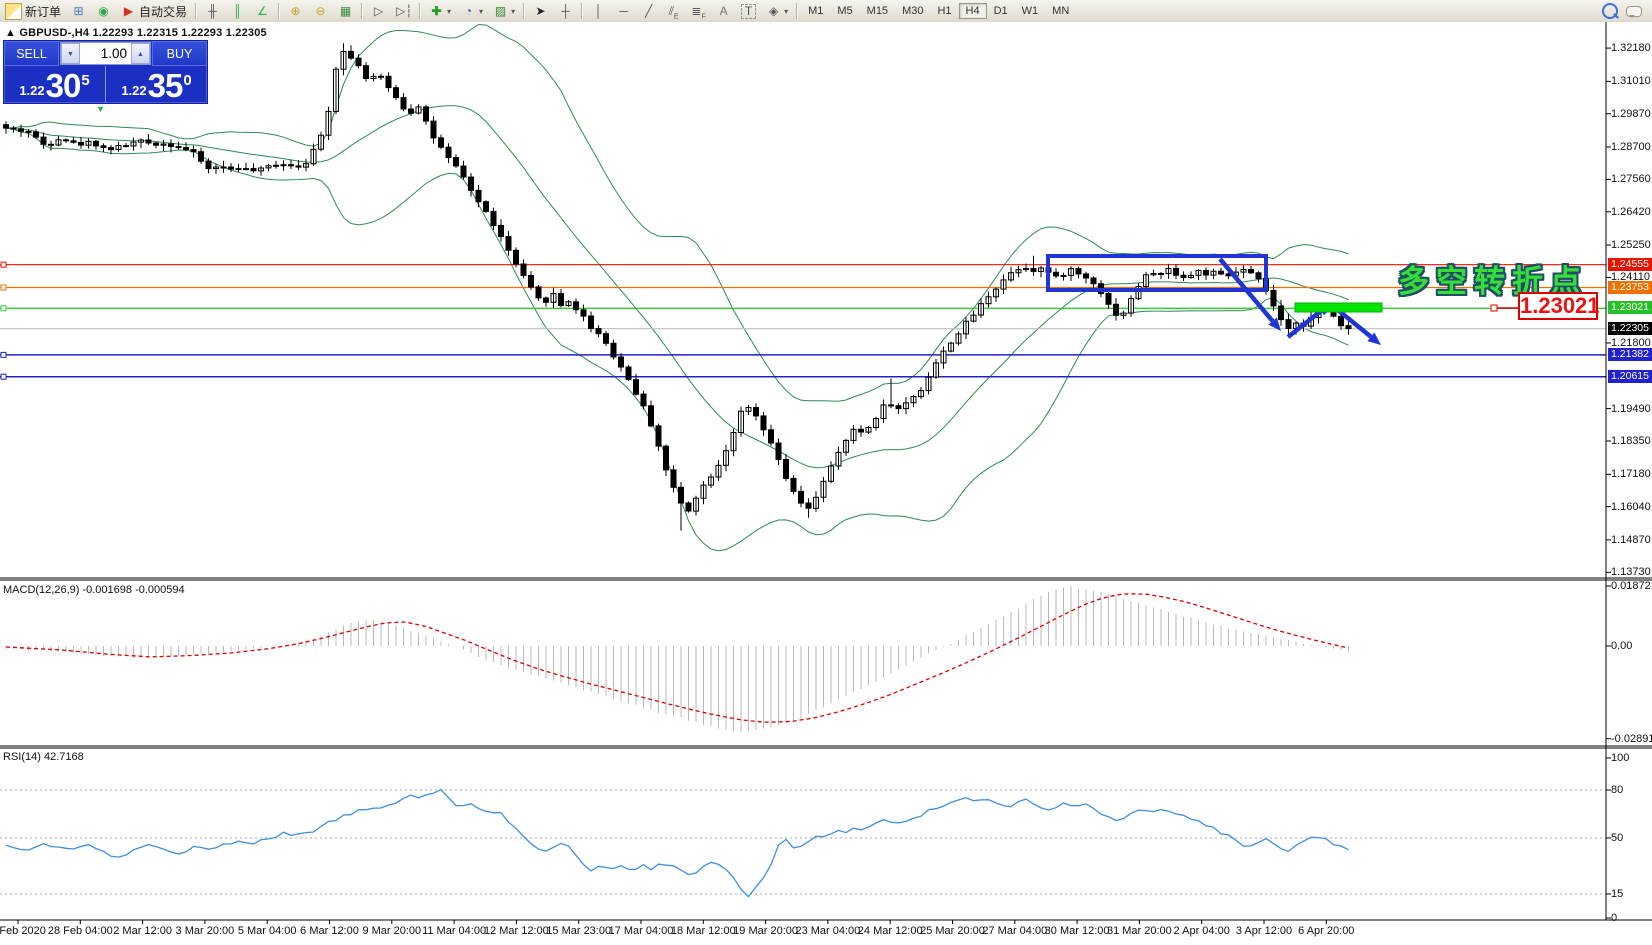  What do you see at coordinates (1630, 287) in the screenshot?
I see `price-badge: 1.23753` at bounding box center [1630, 287].